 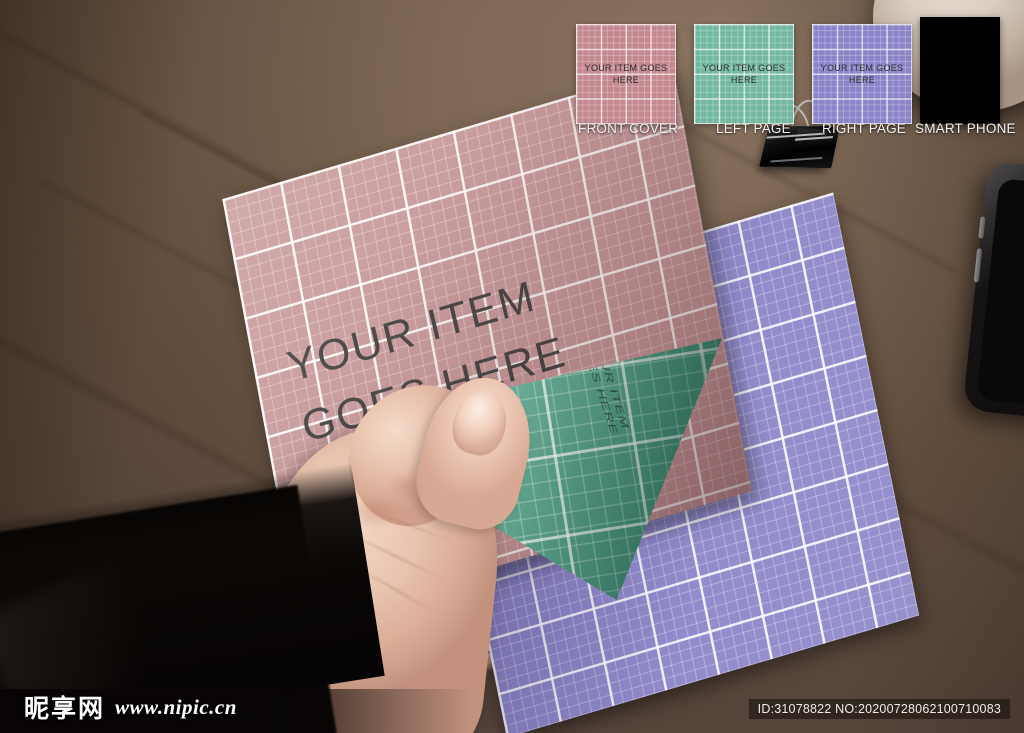 I want to click on image-id-text: ID:31078822 NO:20200728062100710083, so click(x=879, y=709).